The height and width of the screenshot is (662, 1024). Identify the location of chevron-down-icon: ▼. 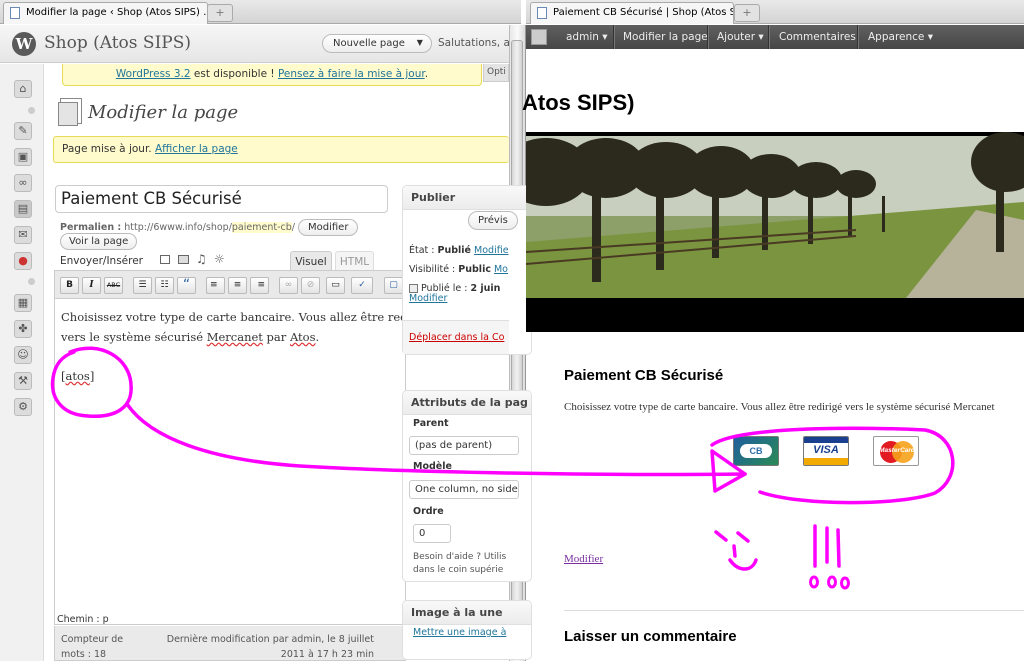
(420, 42).